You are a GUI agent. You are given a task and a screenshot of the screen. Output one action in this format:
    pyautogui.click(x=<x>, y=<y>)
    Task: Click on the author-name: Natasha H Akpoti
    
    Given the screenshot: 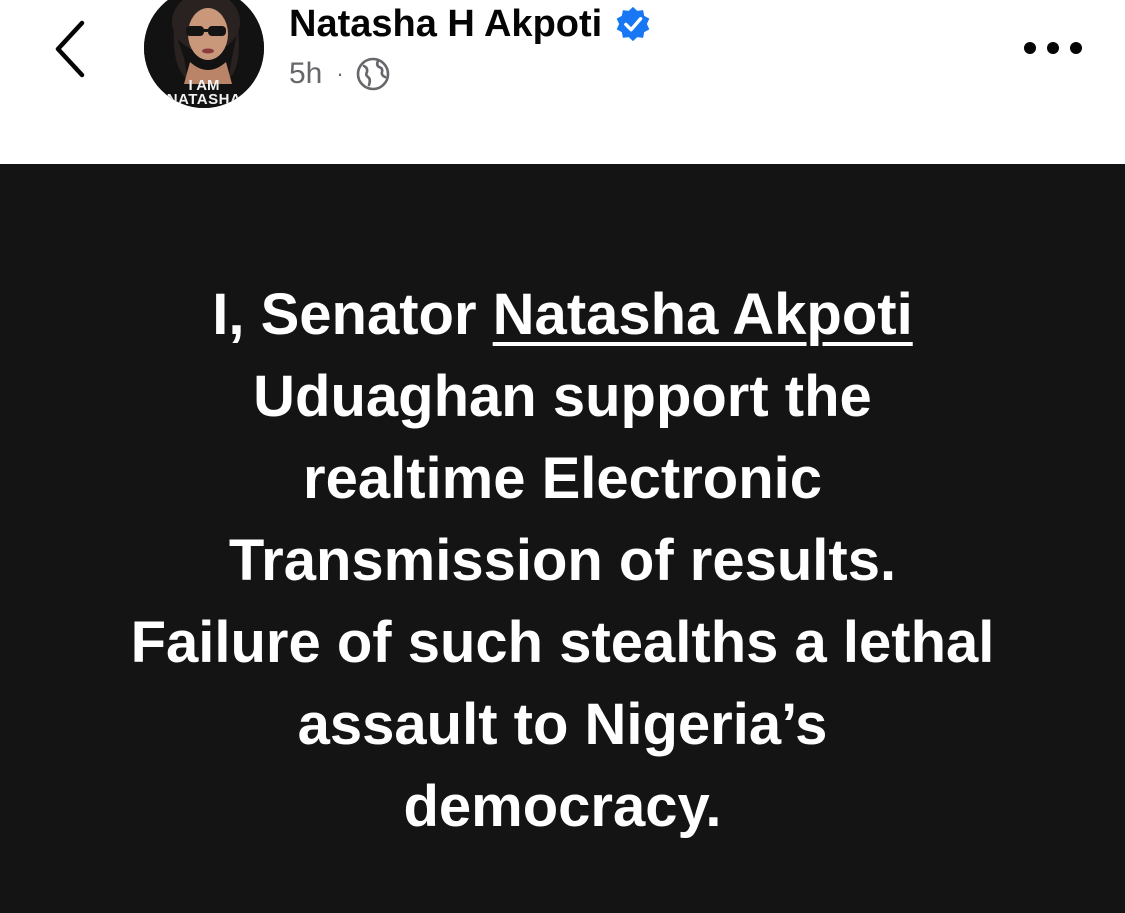 What is the action you would take?
    pyautogui.click(x=445, y=24)
    